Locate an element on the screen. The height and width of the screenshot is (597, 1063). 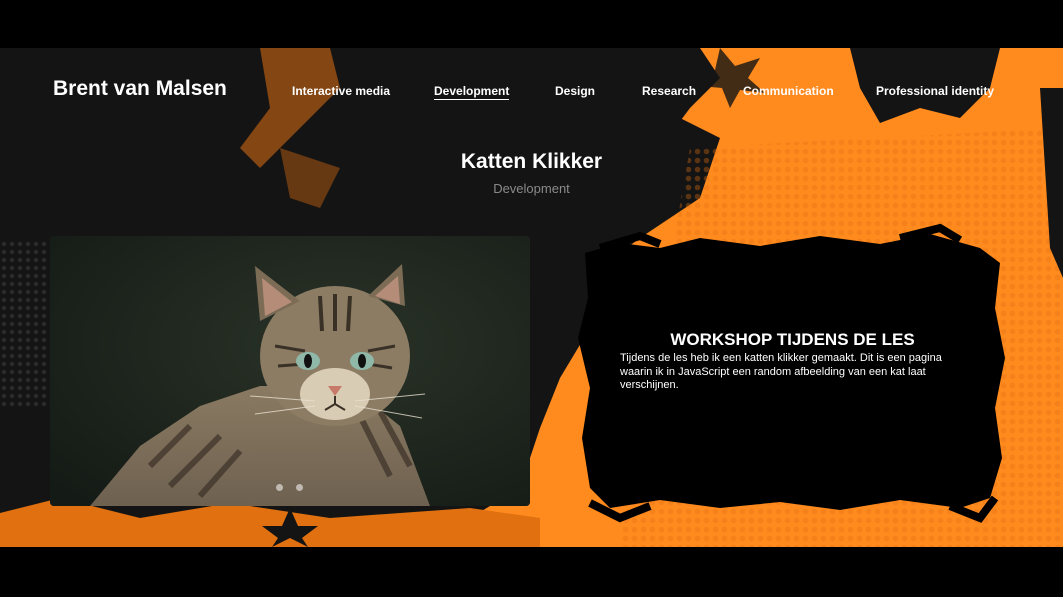
workshop-title: WORKSHOP TIJDENS DE LES is located at coordinates (792, 339).